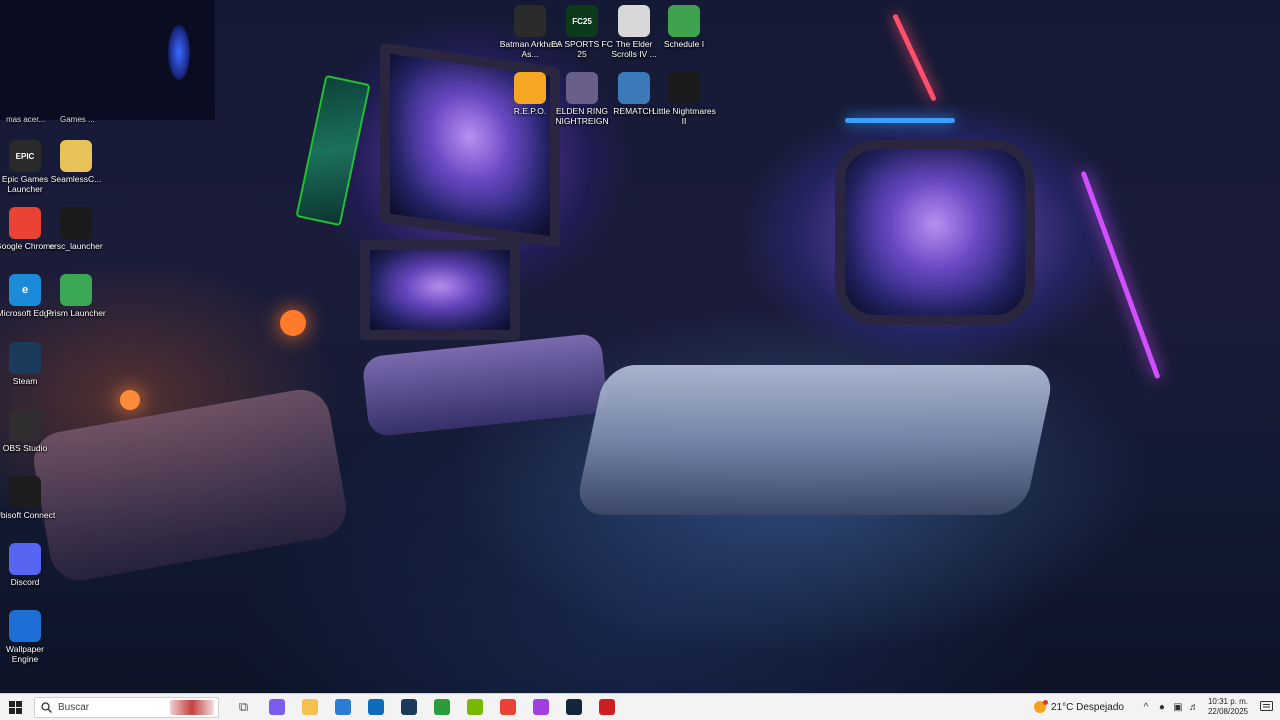 The image size is (1280, 720). Describe the element at coordinates (582, 88) in the screenshot. I see `elden-ring-icon` at that location.